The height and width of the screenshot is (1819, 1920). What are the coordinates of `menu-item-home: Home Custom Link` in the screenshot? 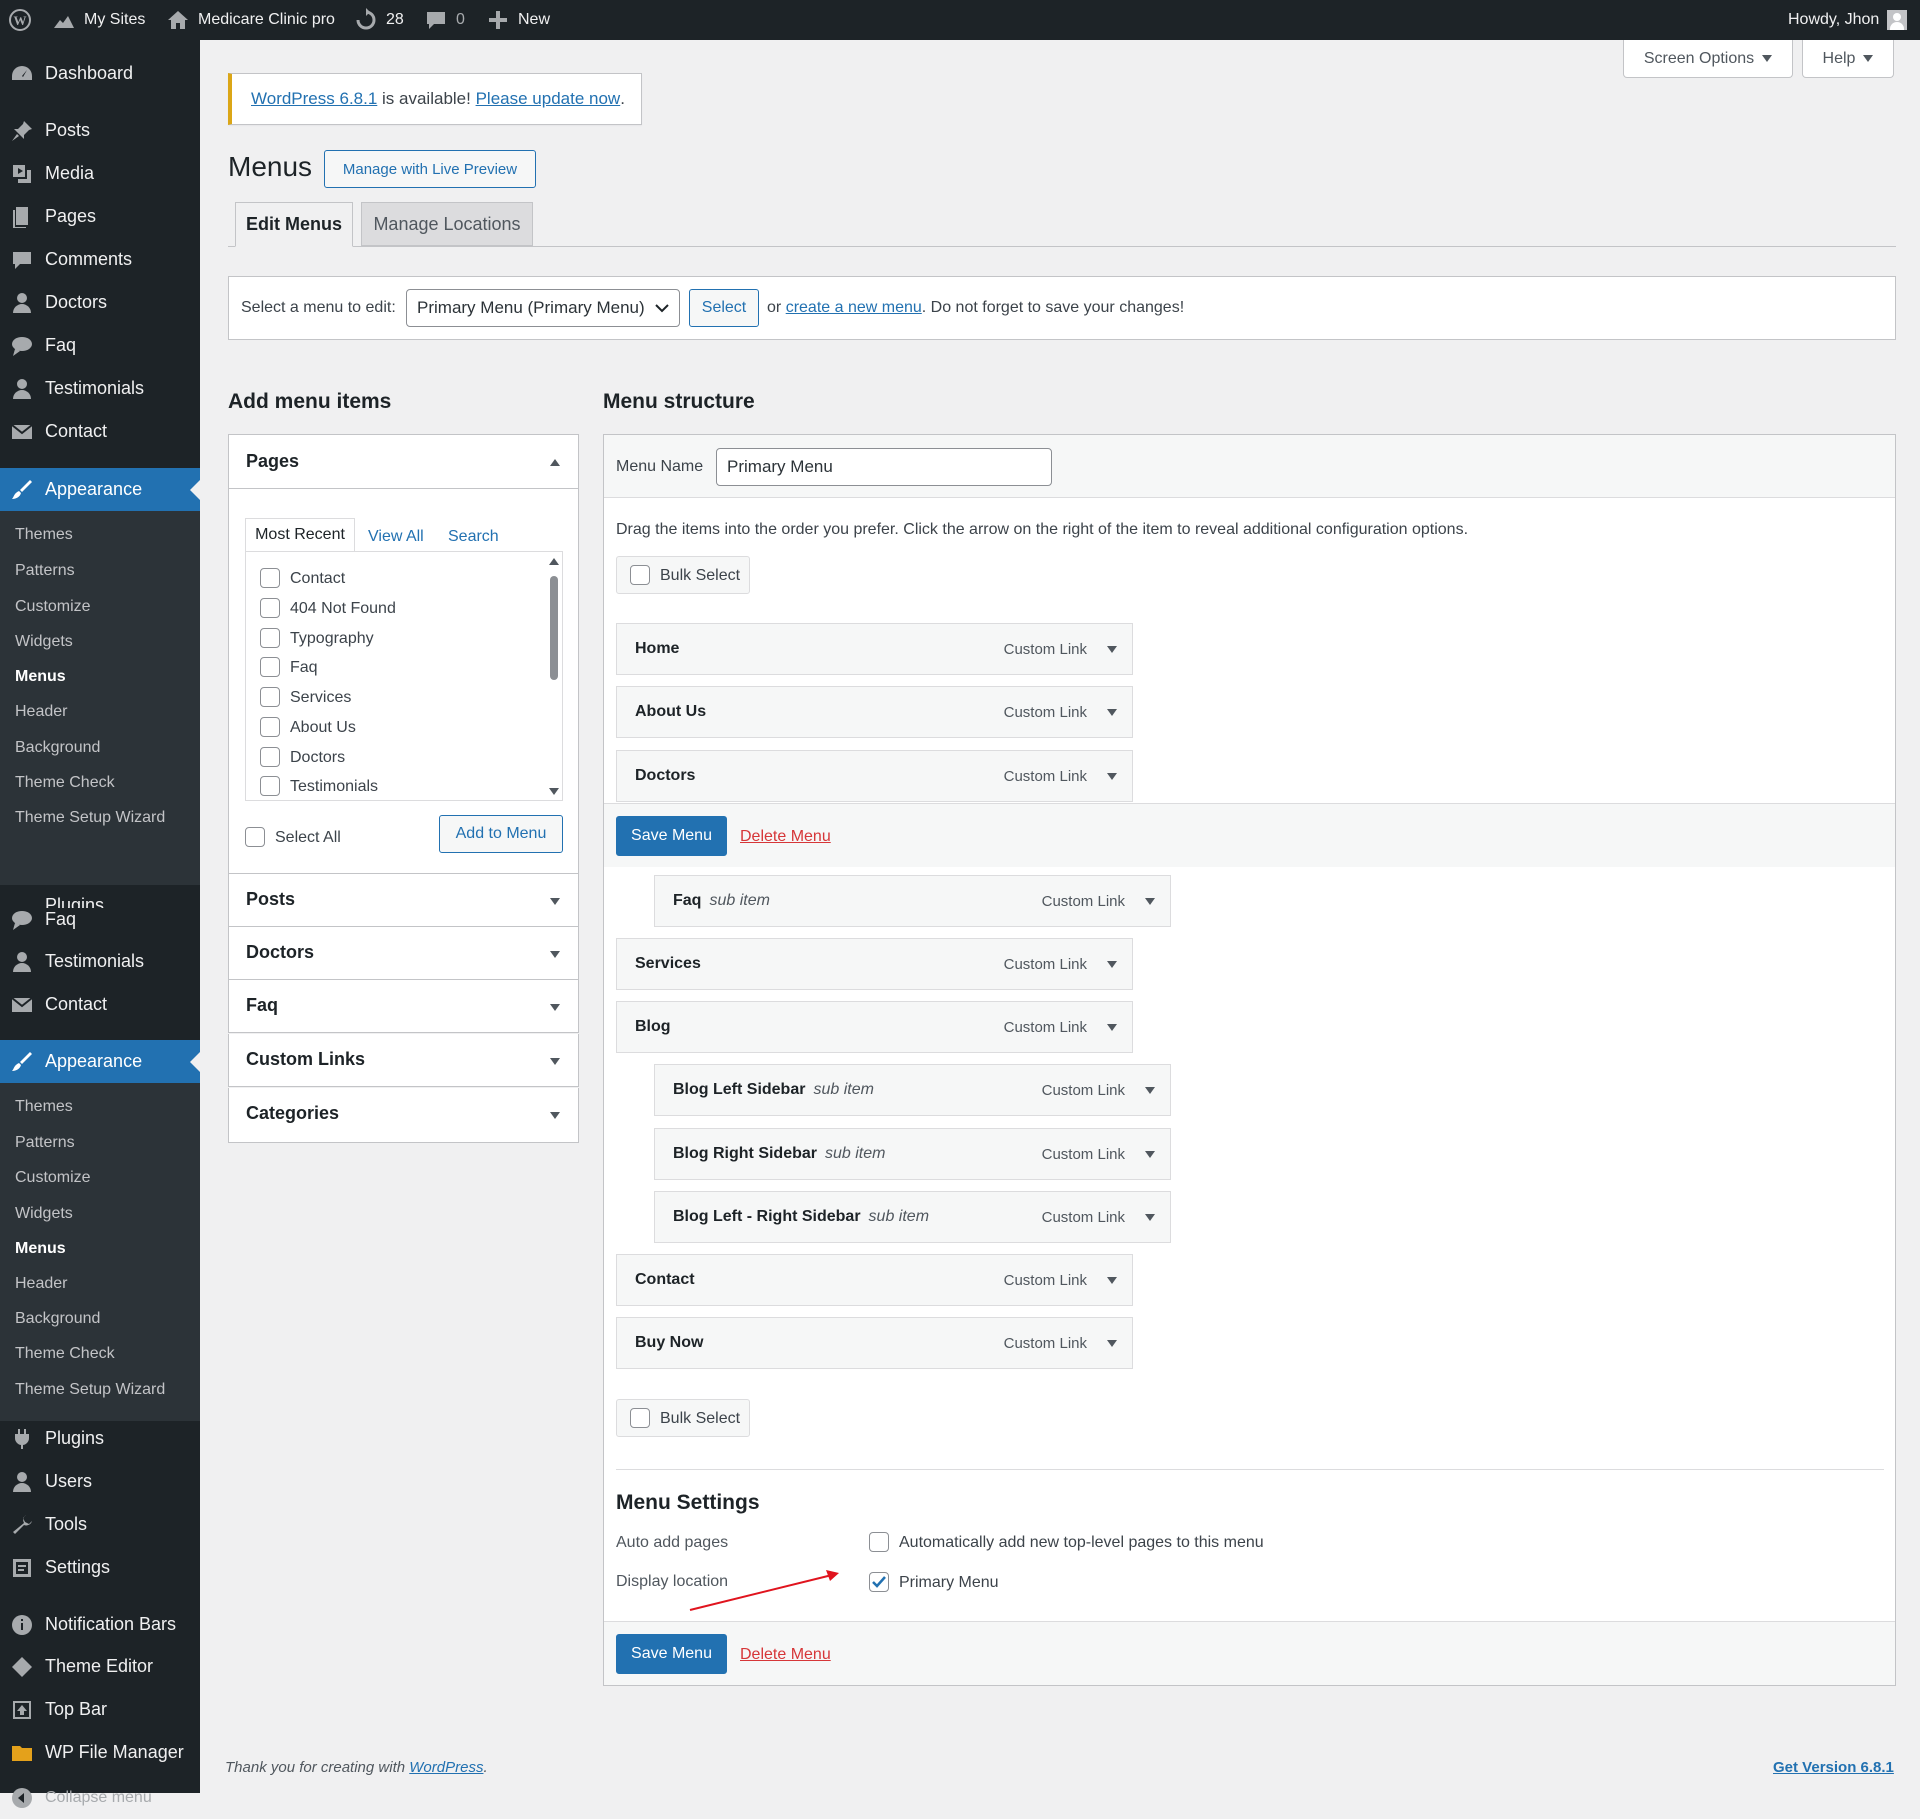 It's located at (874, 649).